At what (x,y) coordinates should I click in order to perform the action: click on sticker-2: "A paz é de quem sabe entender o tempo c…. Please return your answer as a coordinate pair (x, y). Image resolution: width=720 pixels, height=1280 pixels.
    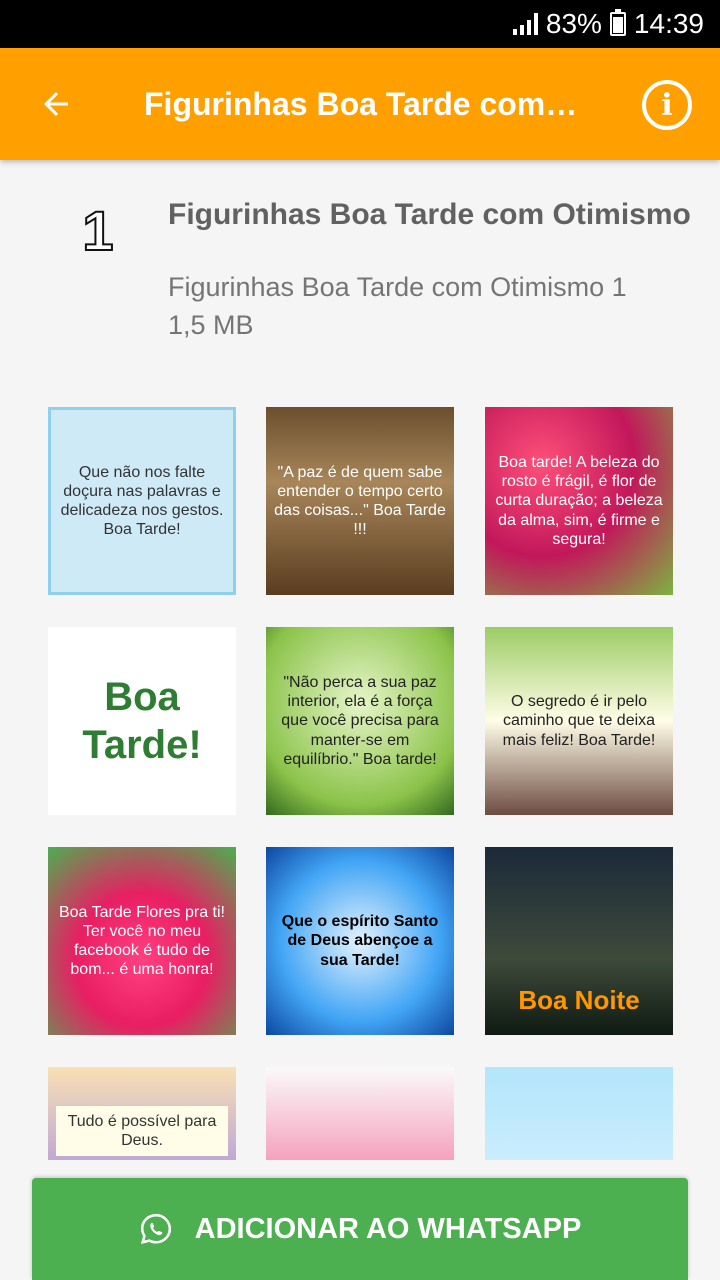
    Looking at the image, I should click on (360, 501).